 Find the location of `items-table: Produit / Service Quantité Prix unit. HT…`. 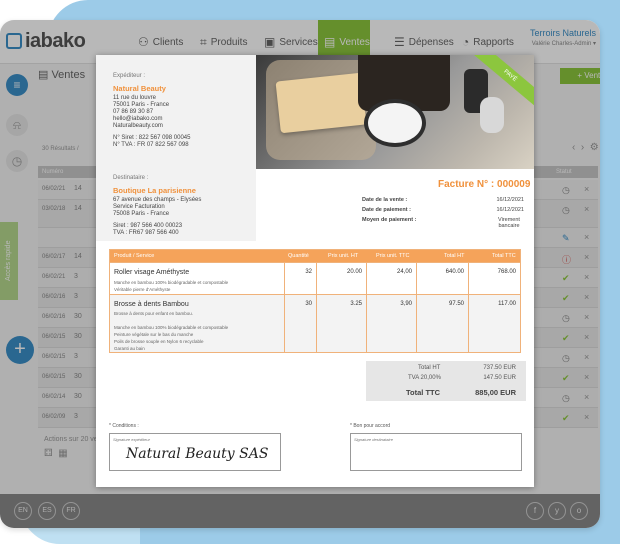

items-table: Produit / Service Quantité Prix unit. HT… is located at coordinates (315, 301).